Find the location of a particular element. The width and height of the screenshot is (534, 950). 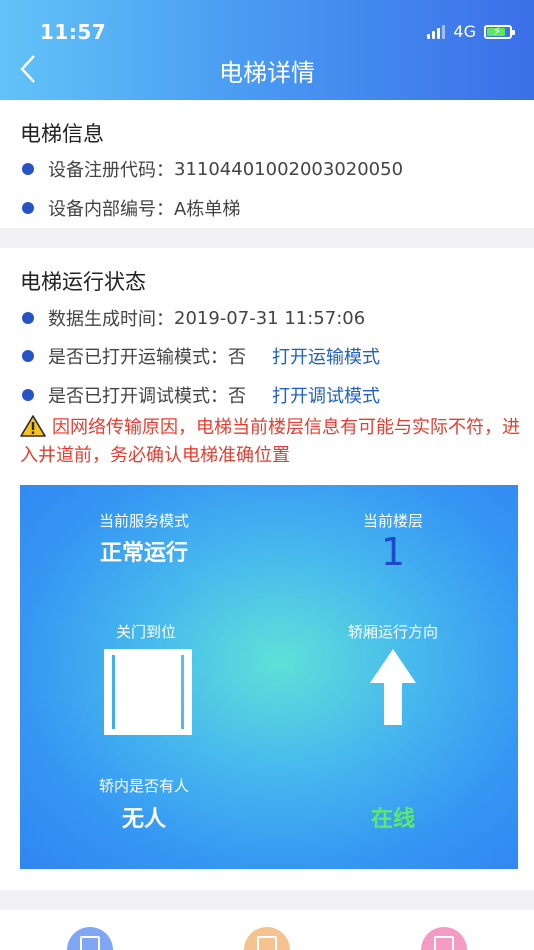

info-row-register-code: 设备注册代码： 31104401002003020050 is located at coordinates (212, 169).